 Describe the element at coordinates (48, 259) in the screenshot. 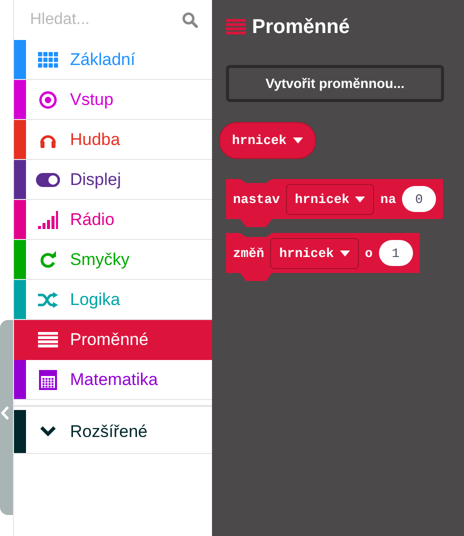

I see `loop-arrow-icon` at that location.